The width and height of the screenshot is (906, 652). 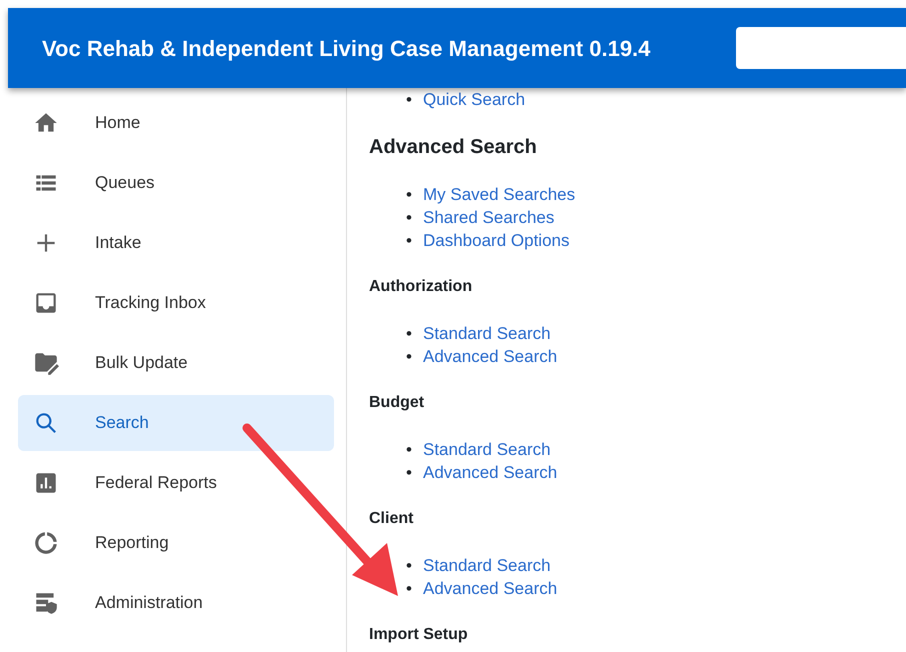 What do you see at coordinates (46, 543) in the screenshot?
I see `donut-chart-icon` at bounding box center [46, 543].